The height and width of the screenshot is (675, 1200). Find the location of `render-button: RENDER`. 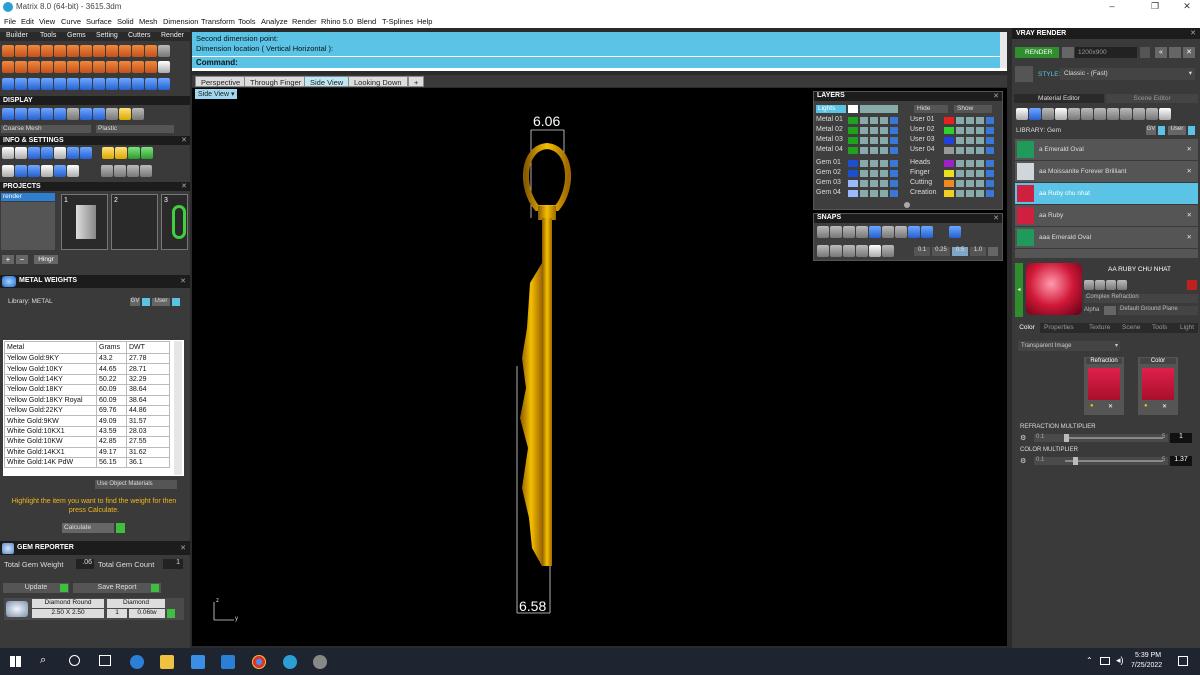

render-button: RENDER is located at coordinates (1037, 52).